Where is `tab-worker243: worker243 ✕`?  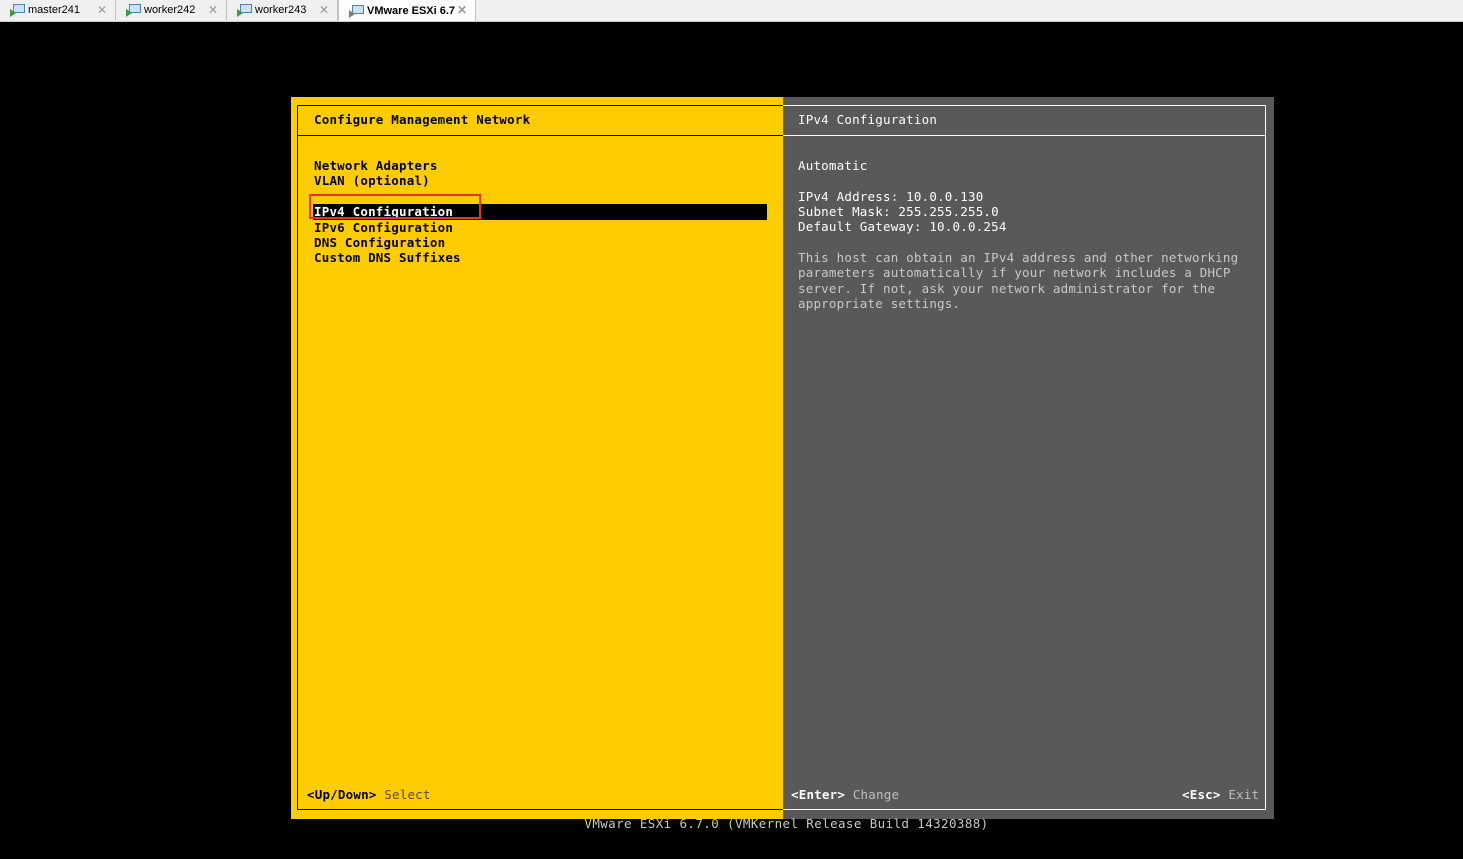 tab-worker243: worker243 ✕ is located at coordinates (282, 10).